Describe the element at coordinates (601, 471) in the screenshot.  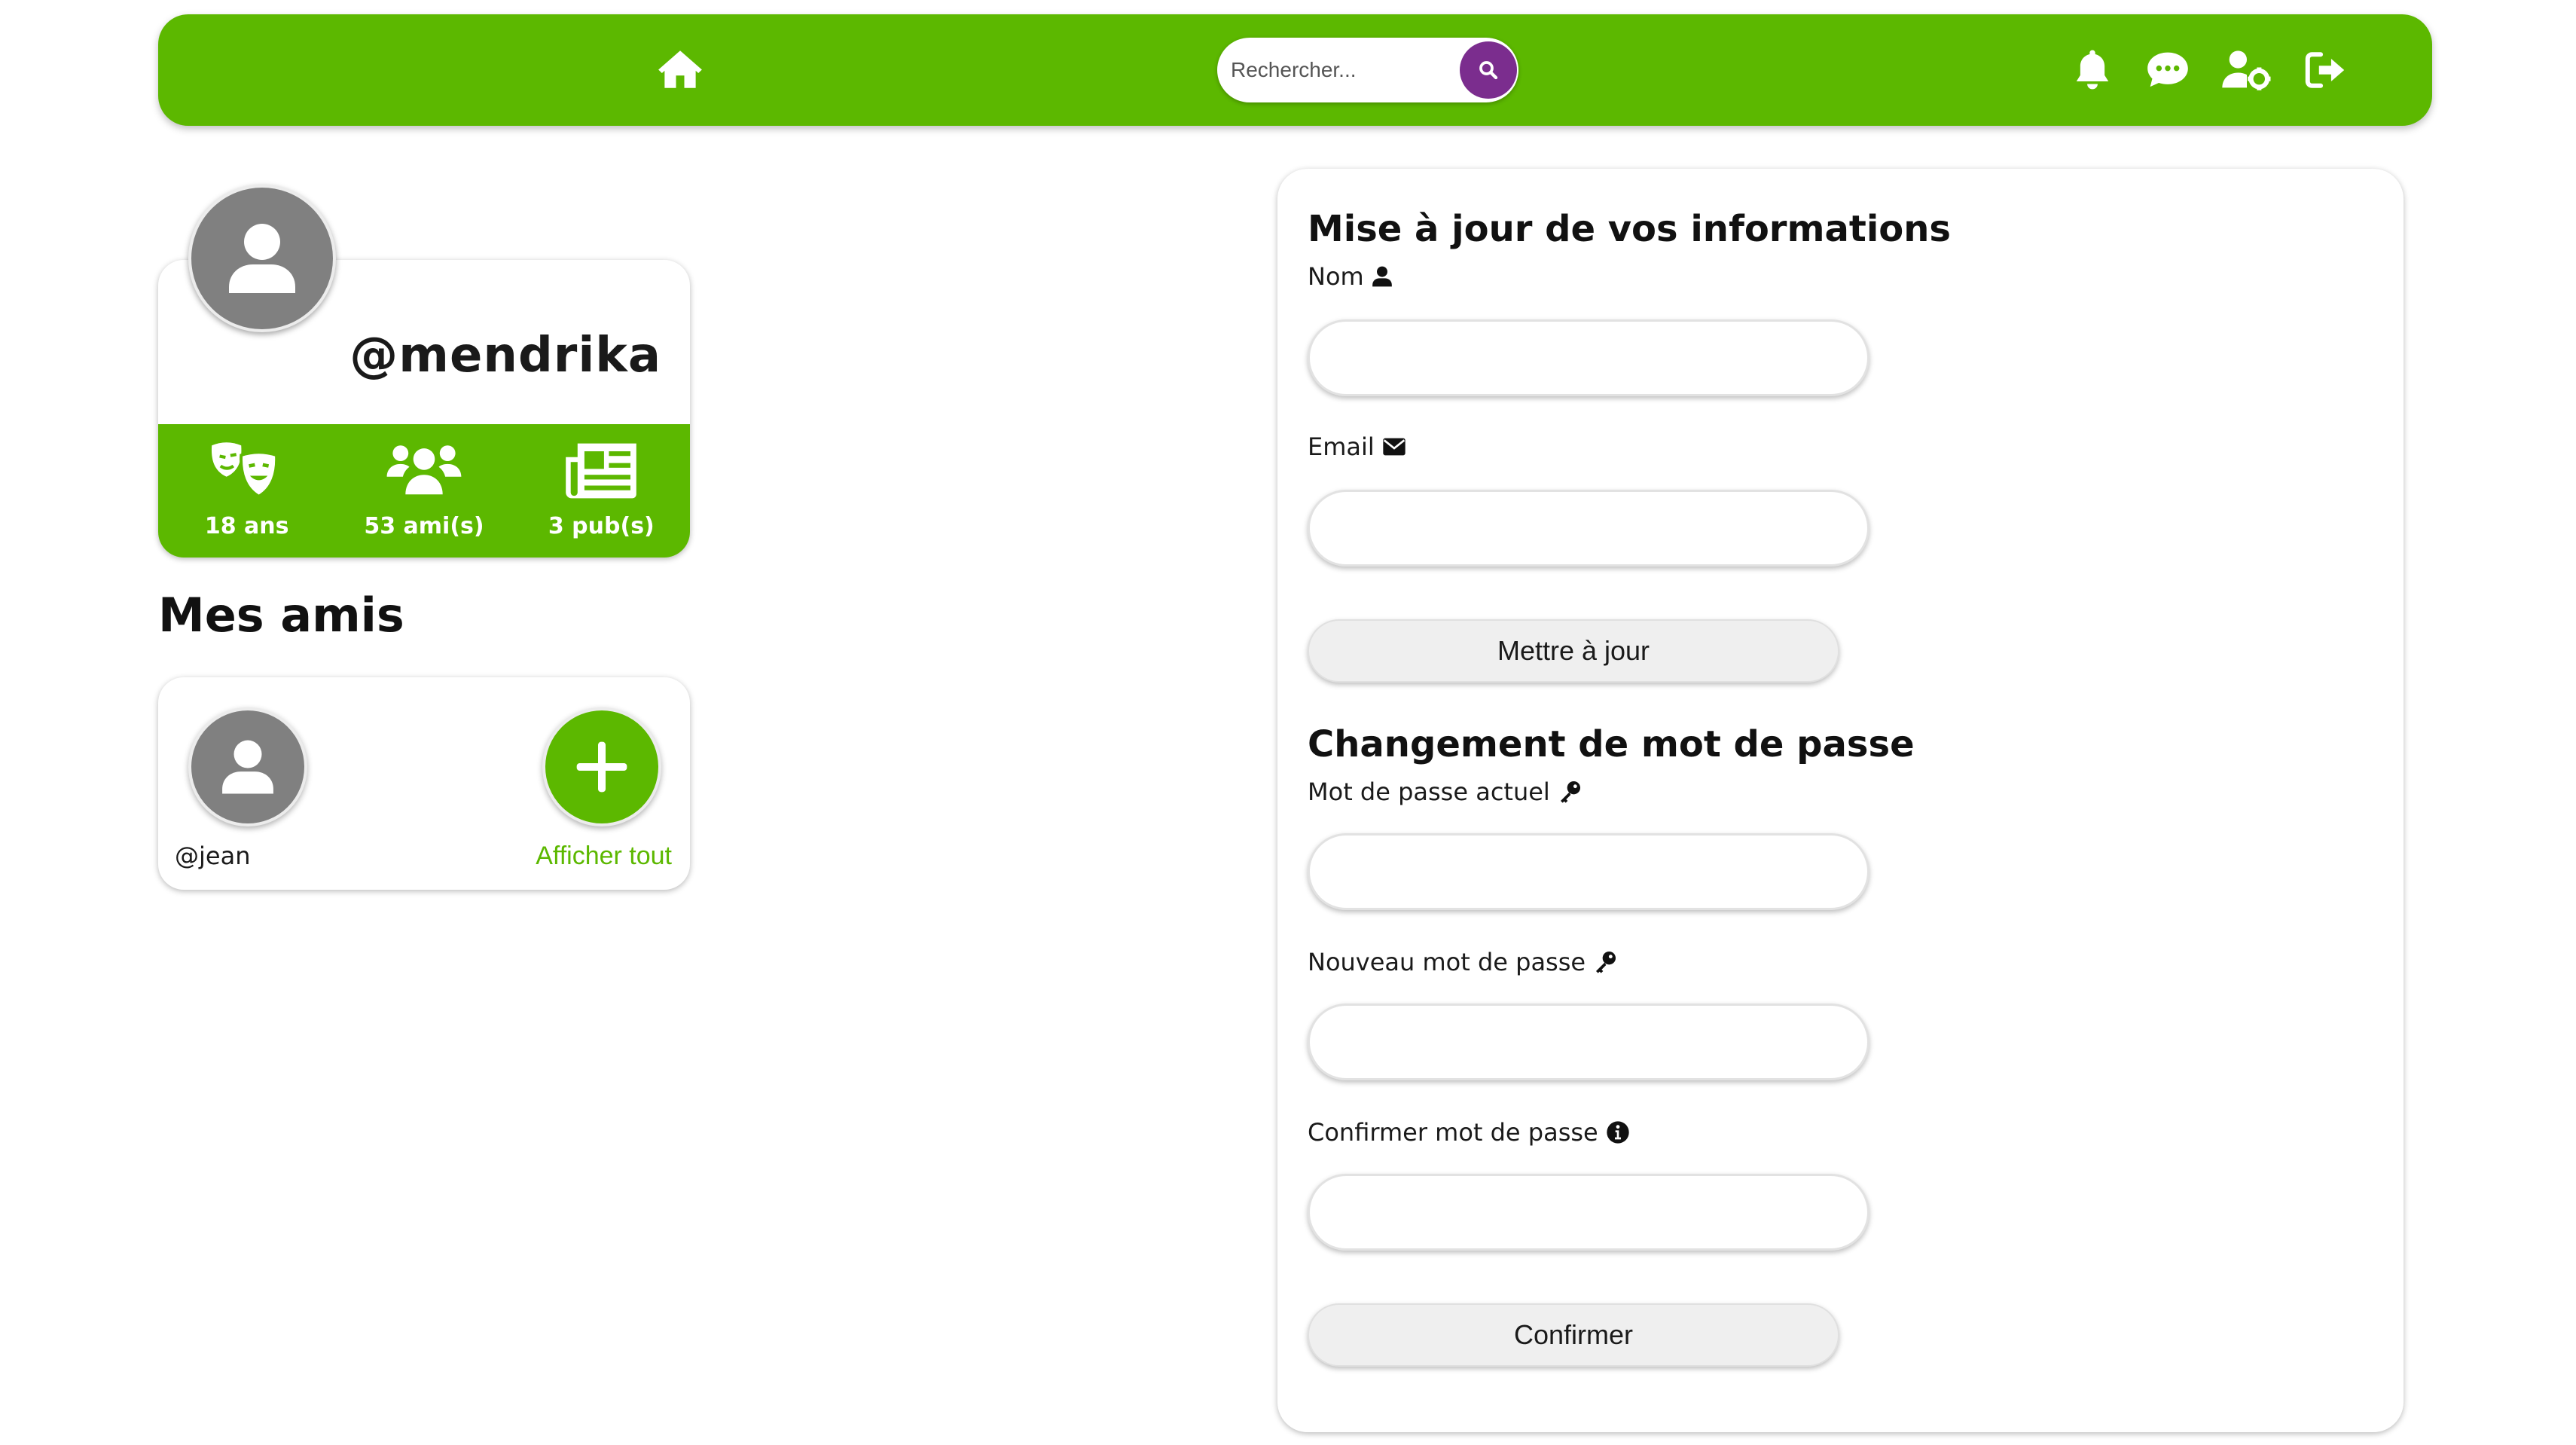
I see `newspaper-icon` at that location.